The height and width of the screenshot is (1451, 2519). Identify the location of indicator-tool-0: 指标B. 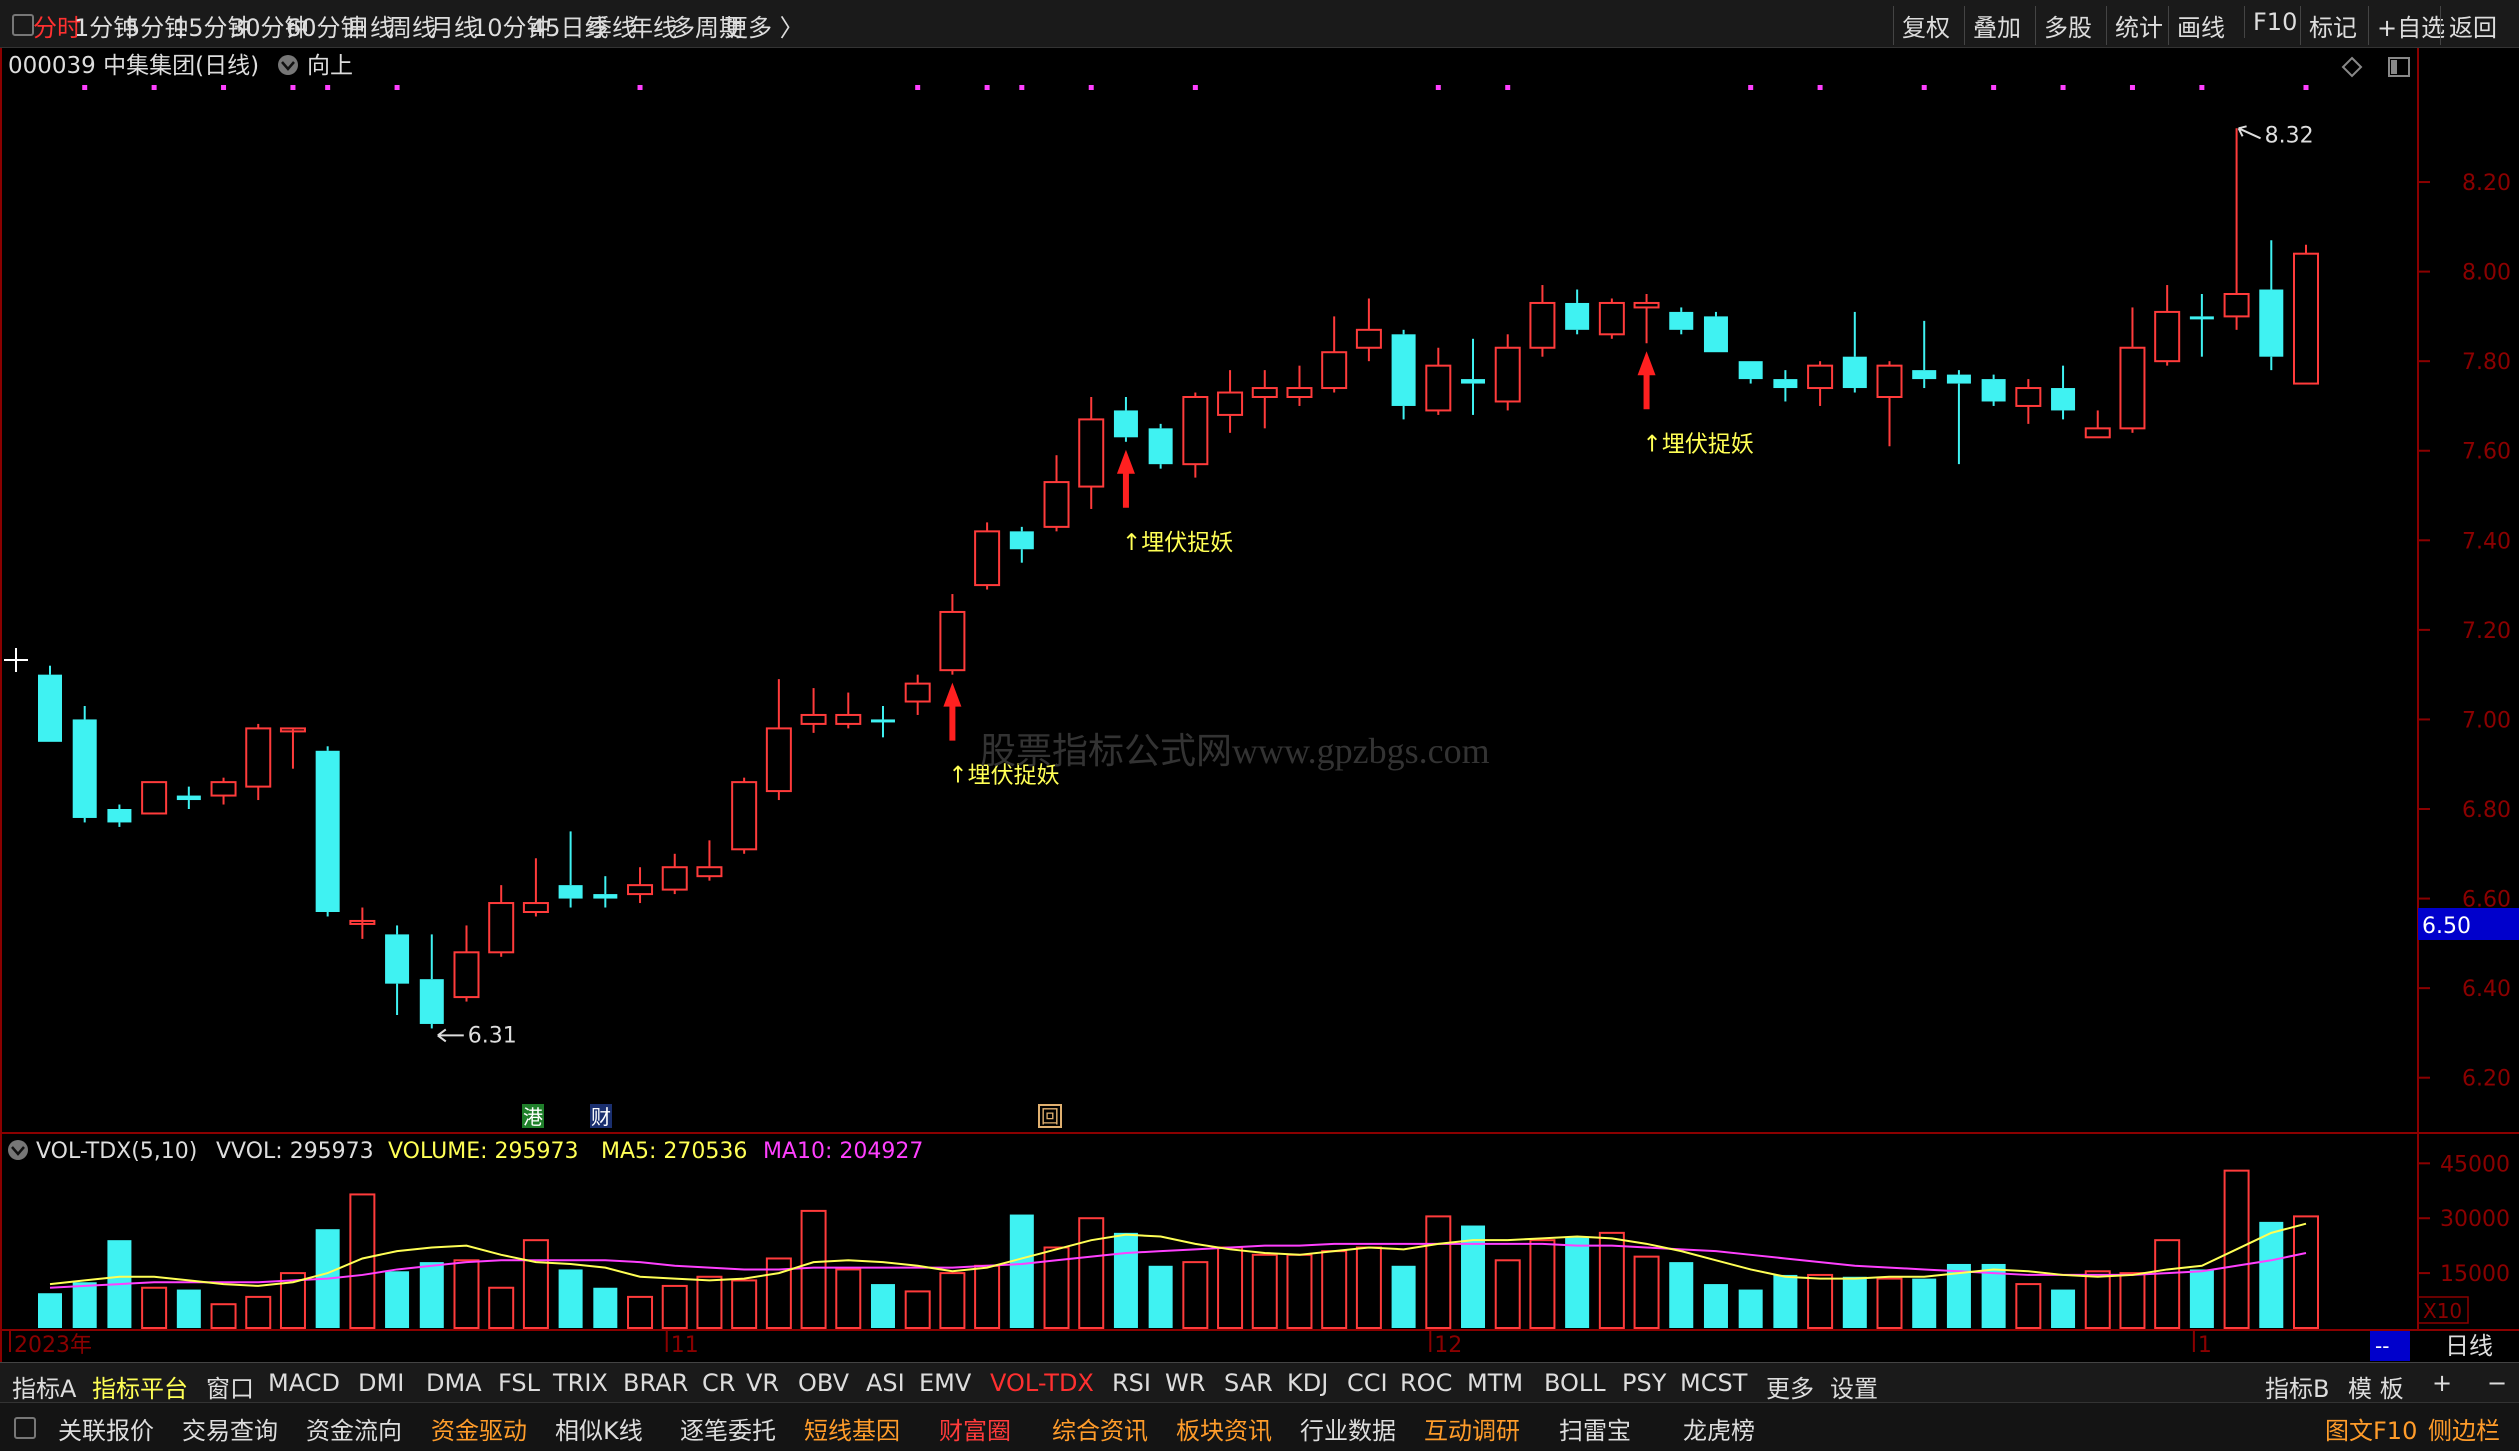
(2297, 1386).